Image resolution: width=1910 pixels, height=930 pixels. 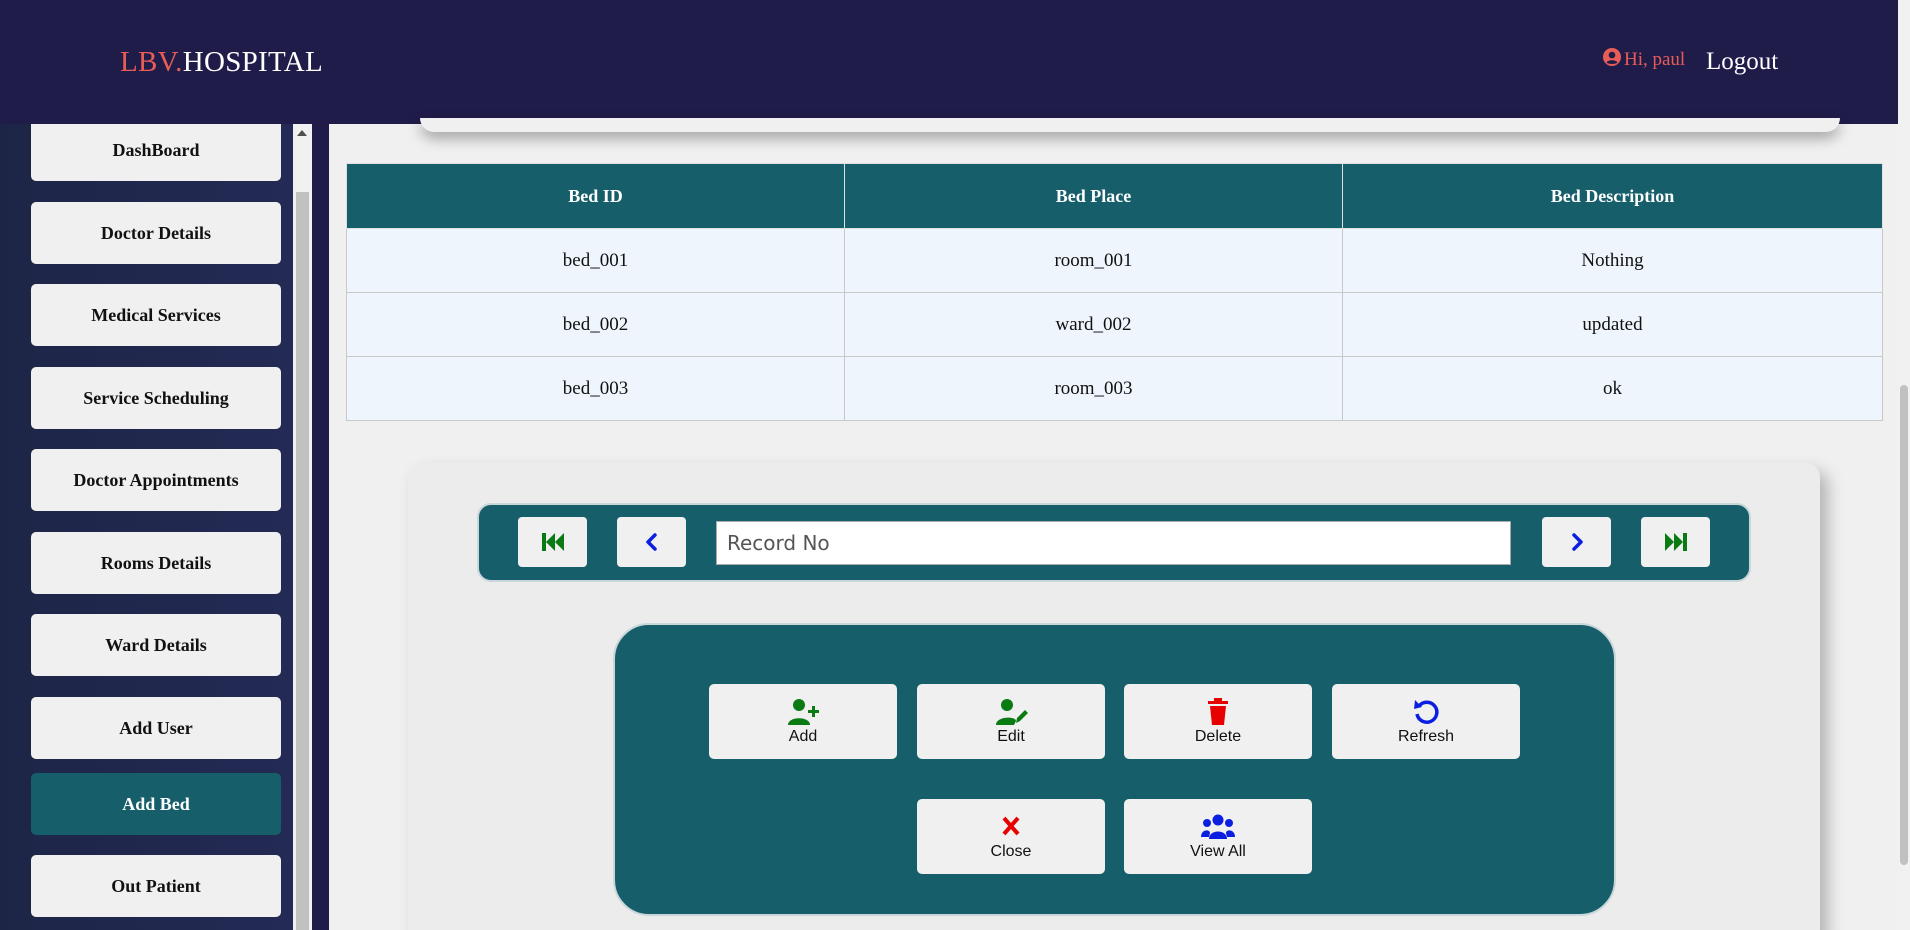 I want to click on table-row: bed_002 ward_002 updated, so click(x=1114, y=324).